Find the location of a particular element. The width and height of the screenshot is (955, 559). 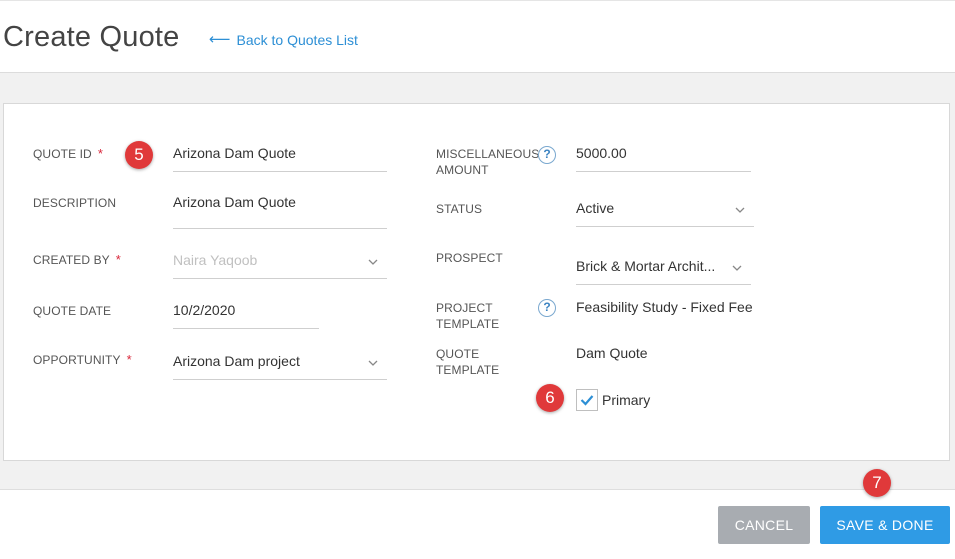

description-value: Arizona Dam Quote is located at coordinates (234, 202).